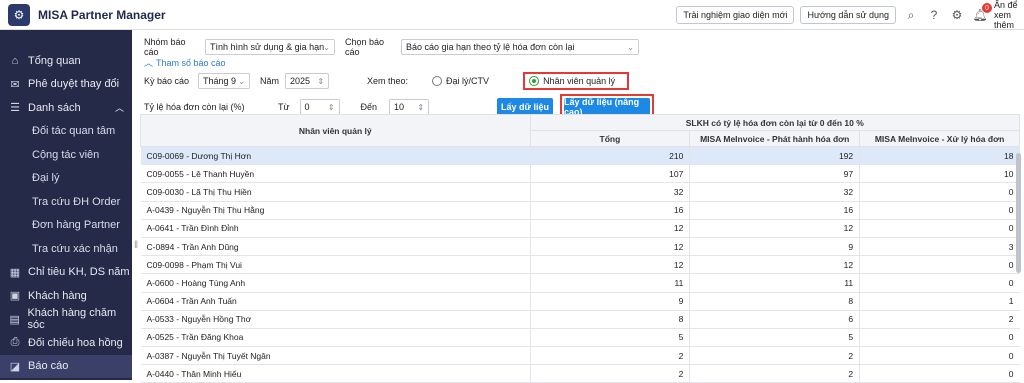  What do you see at coordinates (66, 366) in the screenshot?
I see `sidebar-item-reports: ◪ Báo cáo` at bounding box center [66, 366].